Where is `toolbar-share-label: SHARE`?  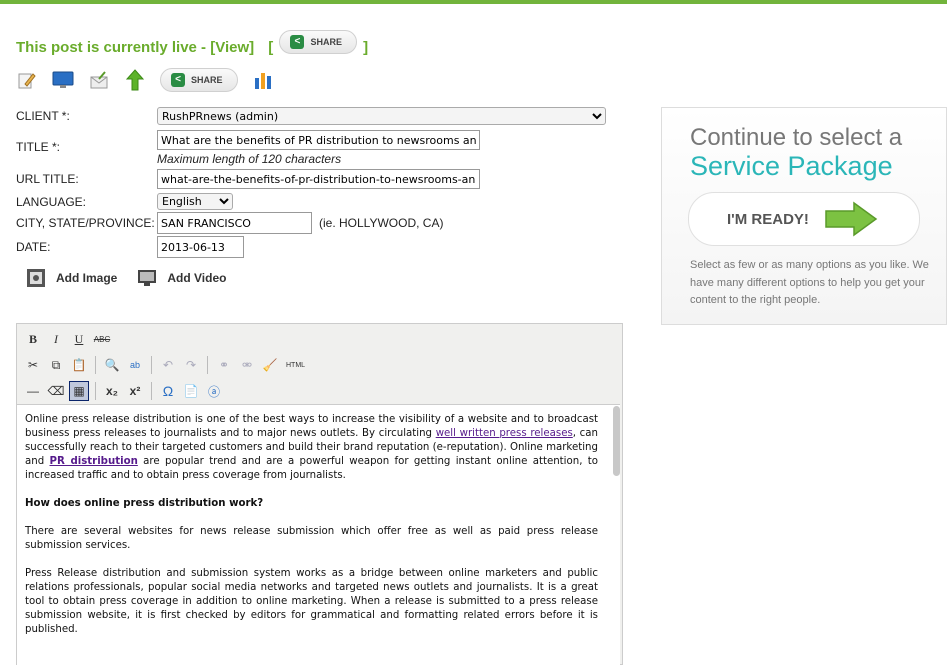
toolbar-share-label: SHARE is located at coordinates (207, 80).